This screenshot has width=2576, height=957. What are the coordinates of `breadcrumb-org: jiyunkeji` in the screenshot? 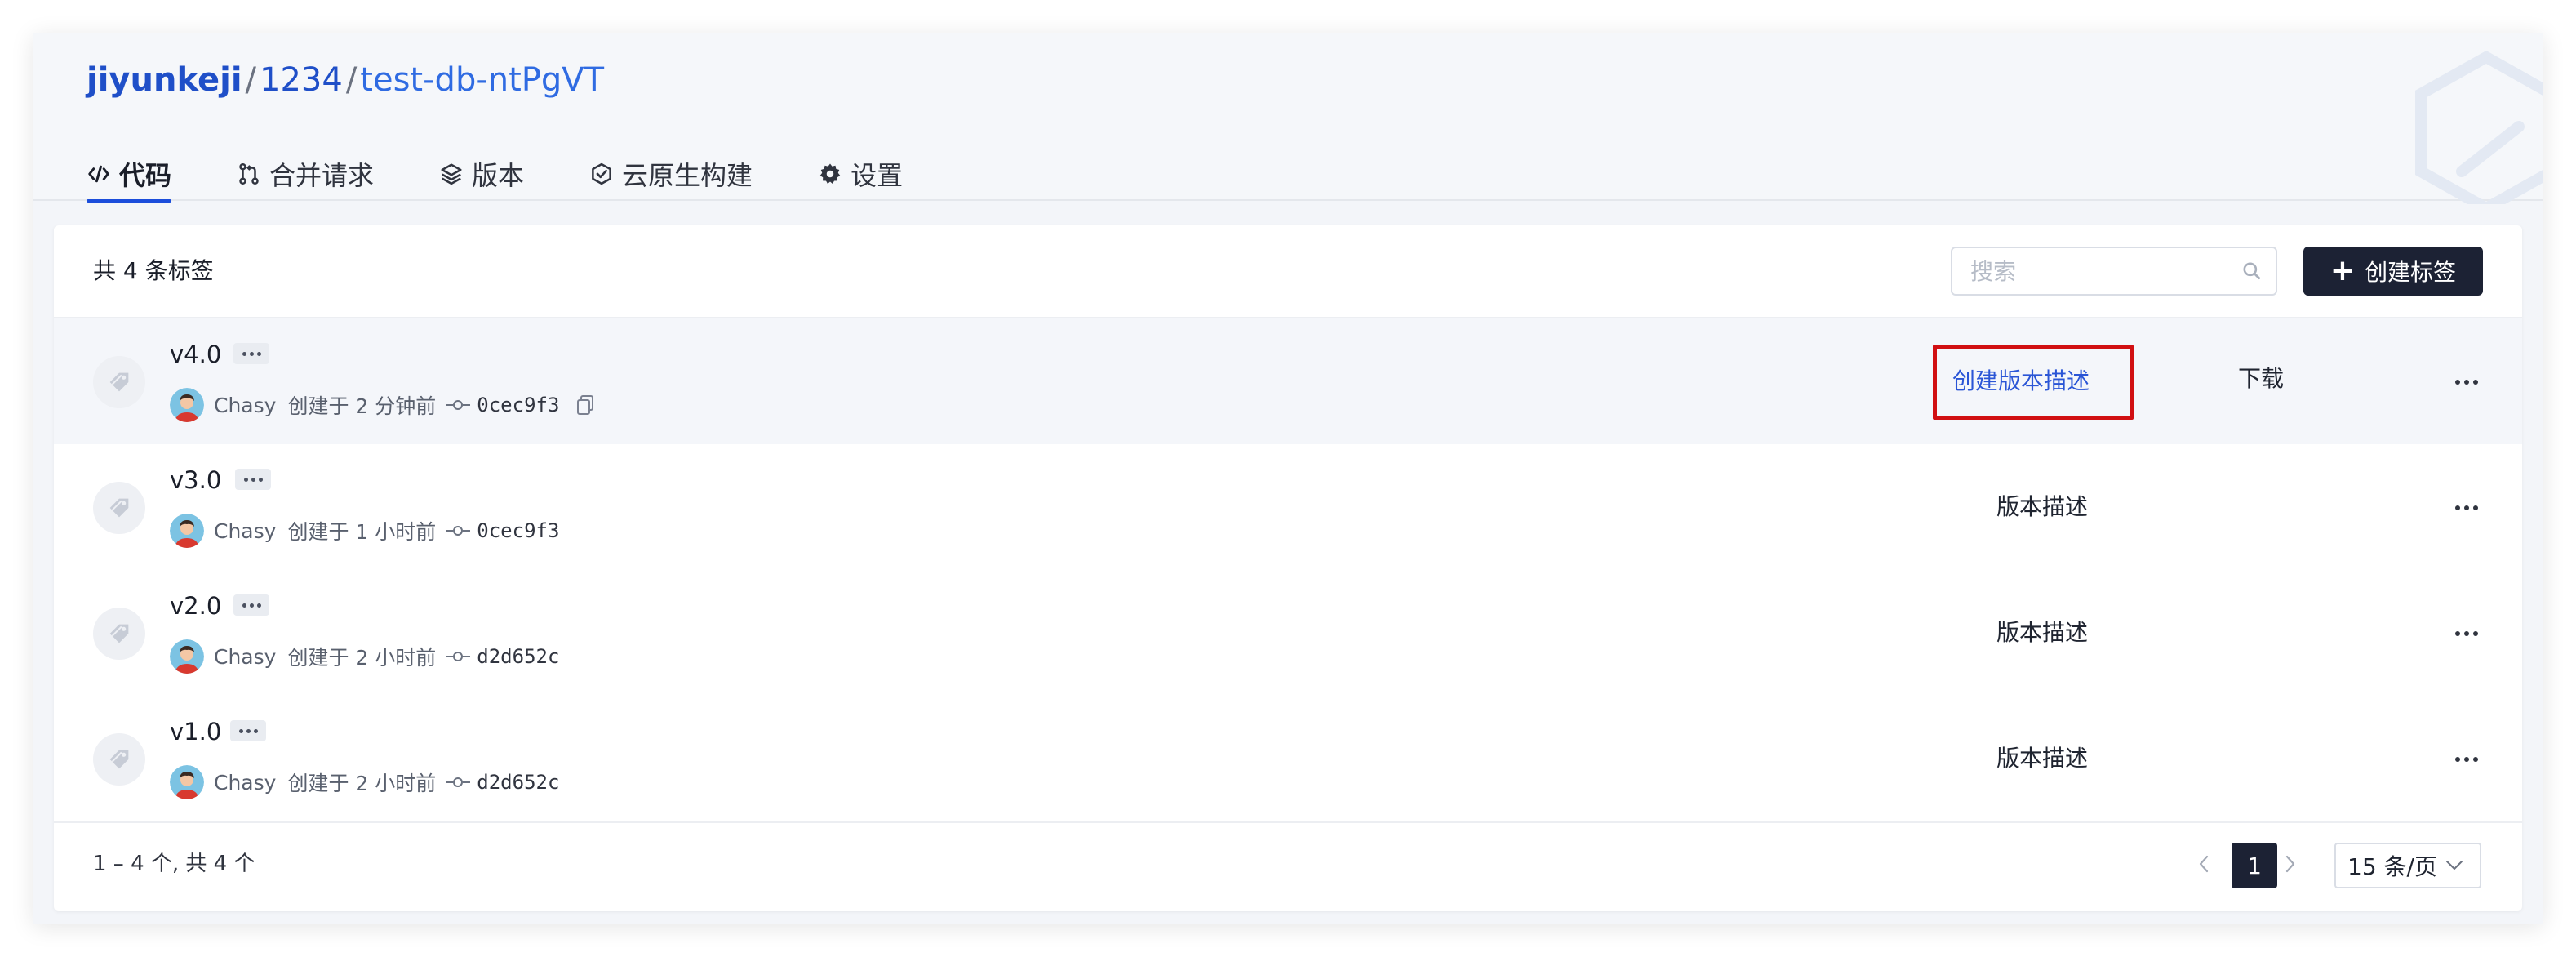 It's located at (164, 80).